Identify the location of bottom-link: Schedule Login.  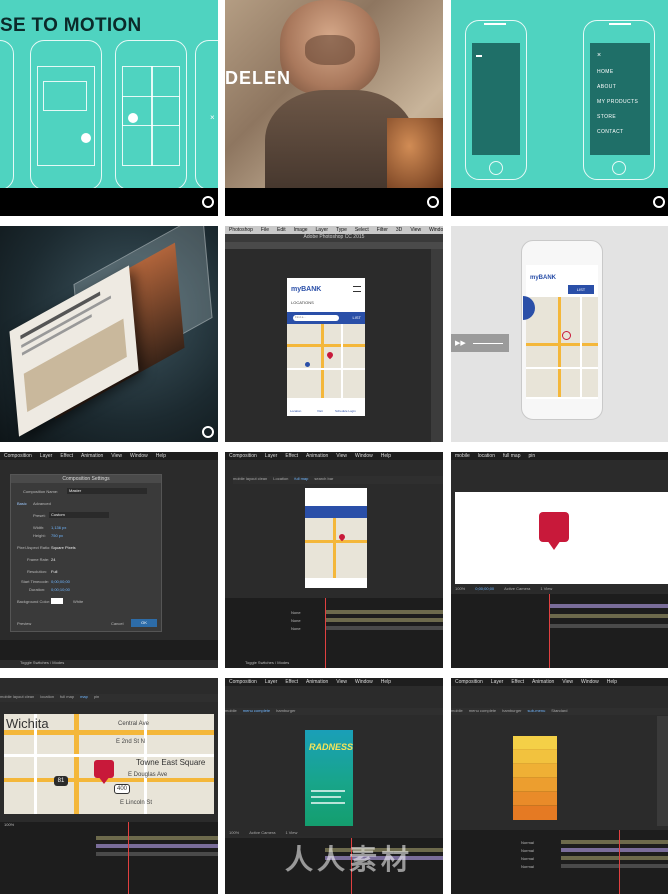
(345, 411).